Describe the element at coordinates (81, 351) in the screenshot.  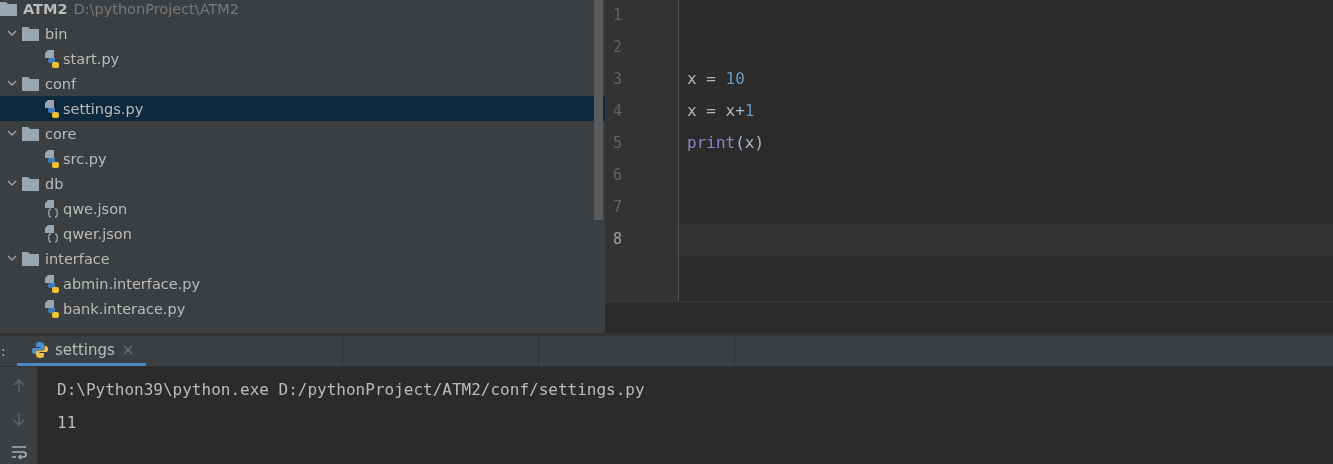
I see `run-tab: settings ×` at that location.